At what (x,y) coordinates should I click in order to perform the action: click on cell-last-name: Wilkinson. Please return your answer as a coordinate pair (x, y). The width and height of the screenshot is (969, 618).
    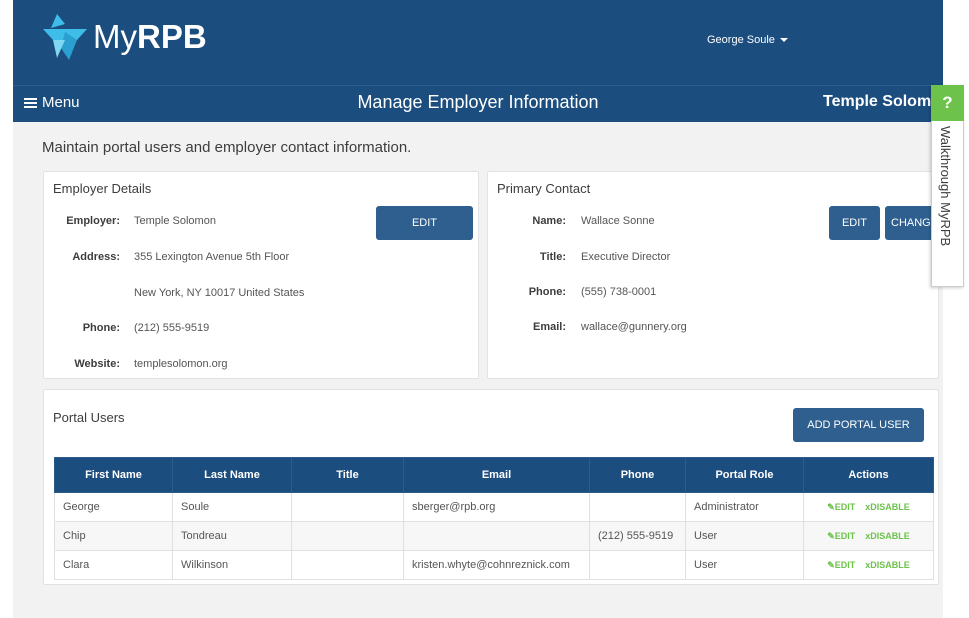
    Looking at the image, I should click on (232, 565).